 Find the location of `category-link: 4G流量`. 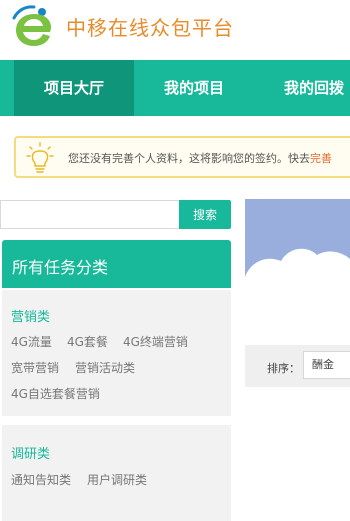

category-link: 4G流量 is located at coordinates (31, 341).